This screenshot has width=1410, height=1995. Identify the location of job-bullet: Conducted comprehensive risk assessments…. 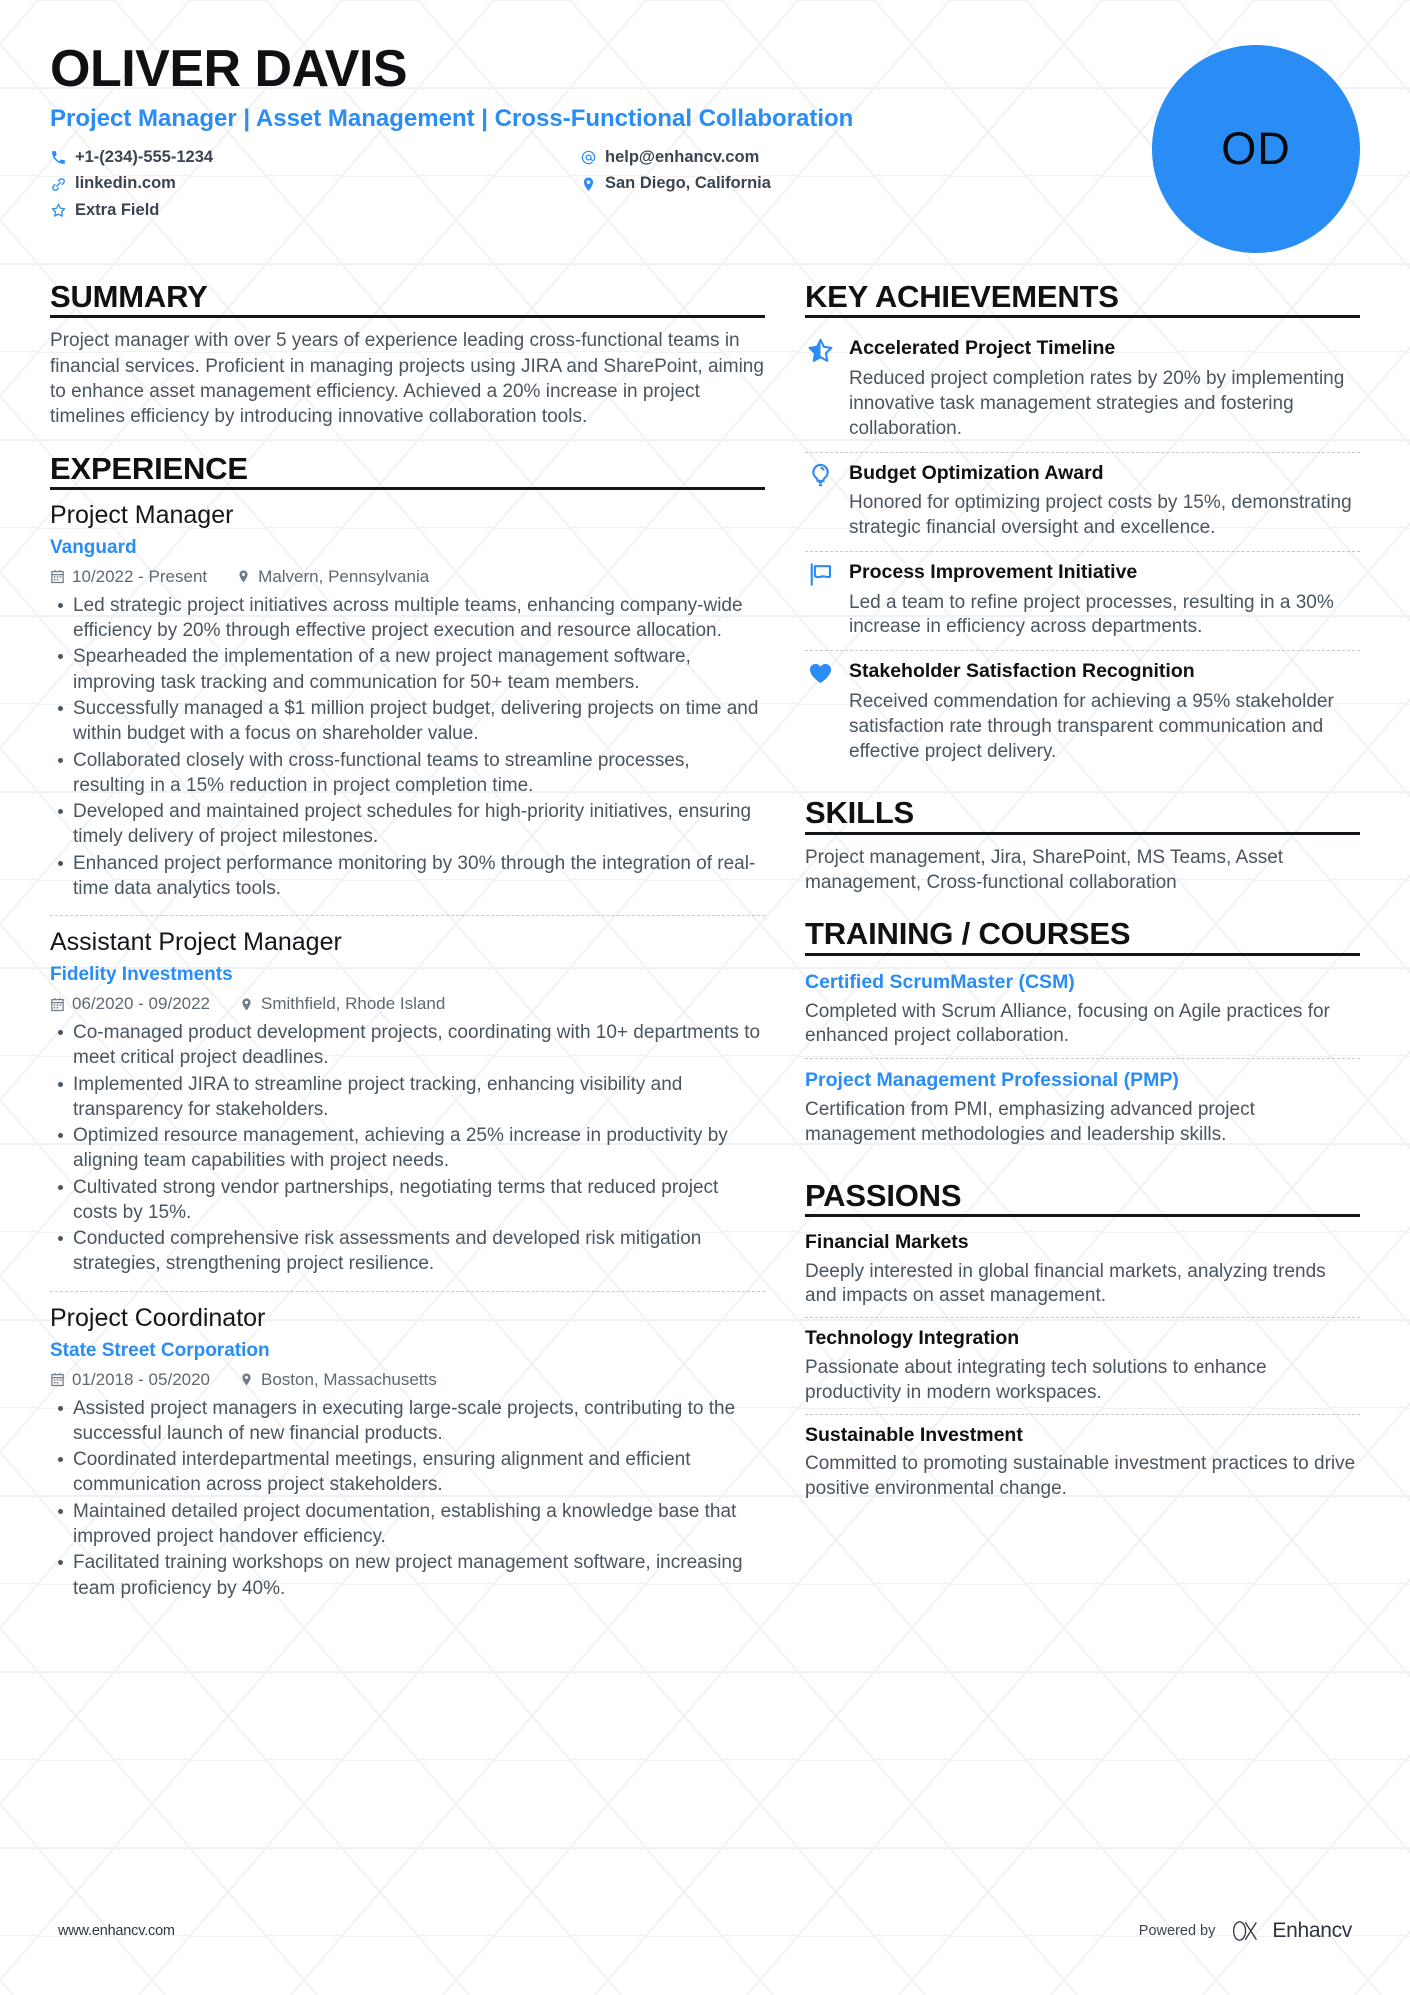
(407, 1251).